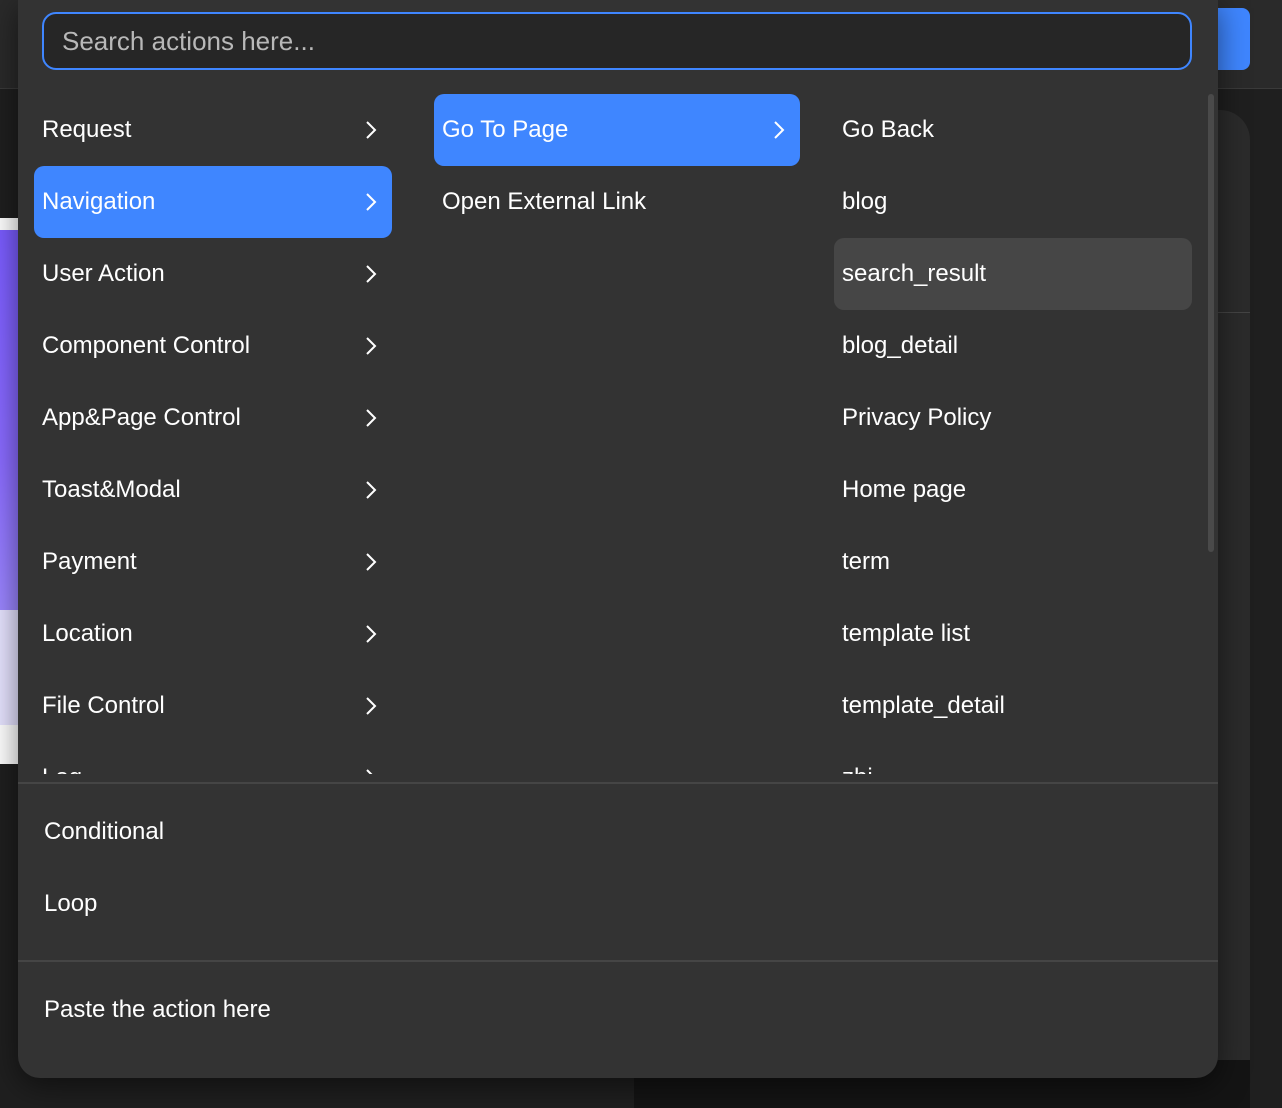  I want to click on page-item-term: term, so click(1013, 562).